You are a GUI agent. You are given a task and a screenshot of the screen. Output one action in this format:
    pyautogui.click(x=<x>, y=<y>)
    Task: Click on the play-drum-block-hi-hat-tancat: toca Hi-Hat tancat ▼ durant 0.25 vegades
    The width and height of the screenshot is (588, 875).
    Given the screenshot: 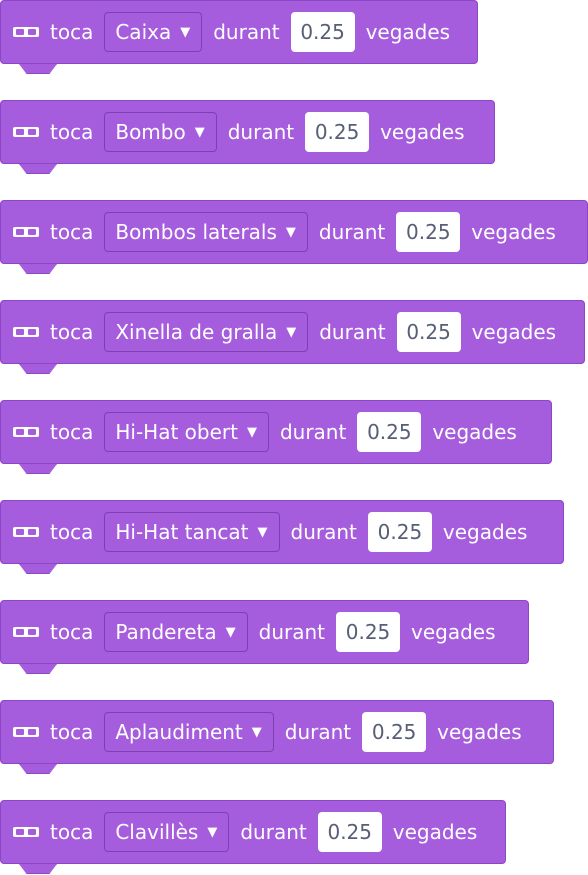 What is the action you would take?
    pyautogui.click(x=282, y=537)
    